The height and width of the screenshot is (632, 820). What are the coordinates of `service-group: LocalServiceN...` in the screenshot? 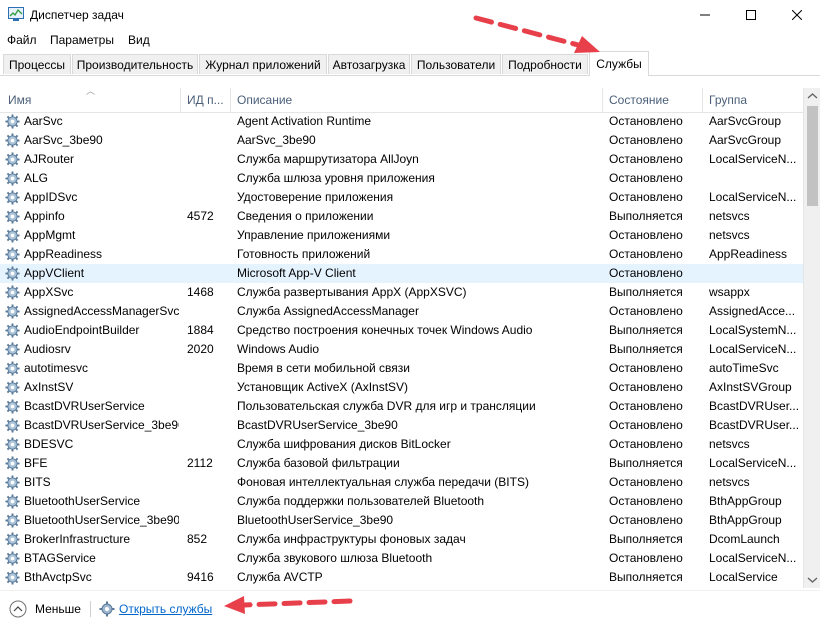 It's located at (753, 159).